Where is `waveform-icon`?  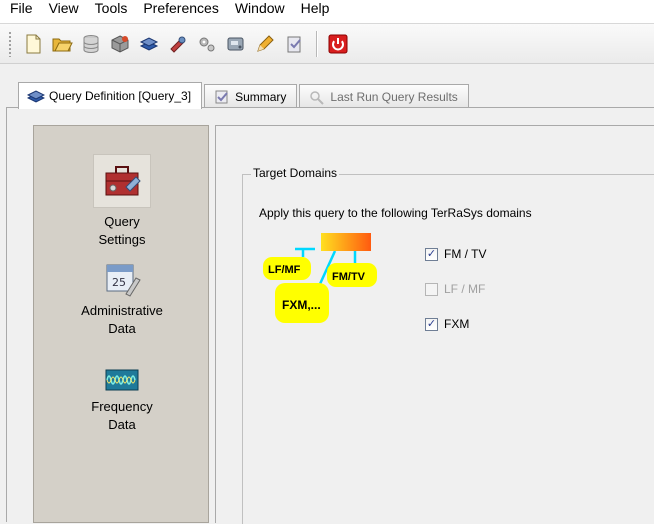 waveform-icon is located at coordinates (122, 380).